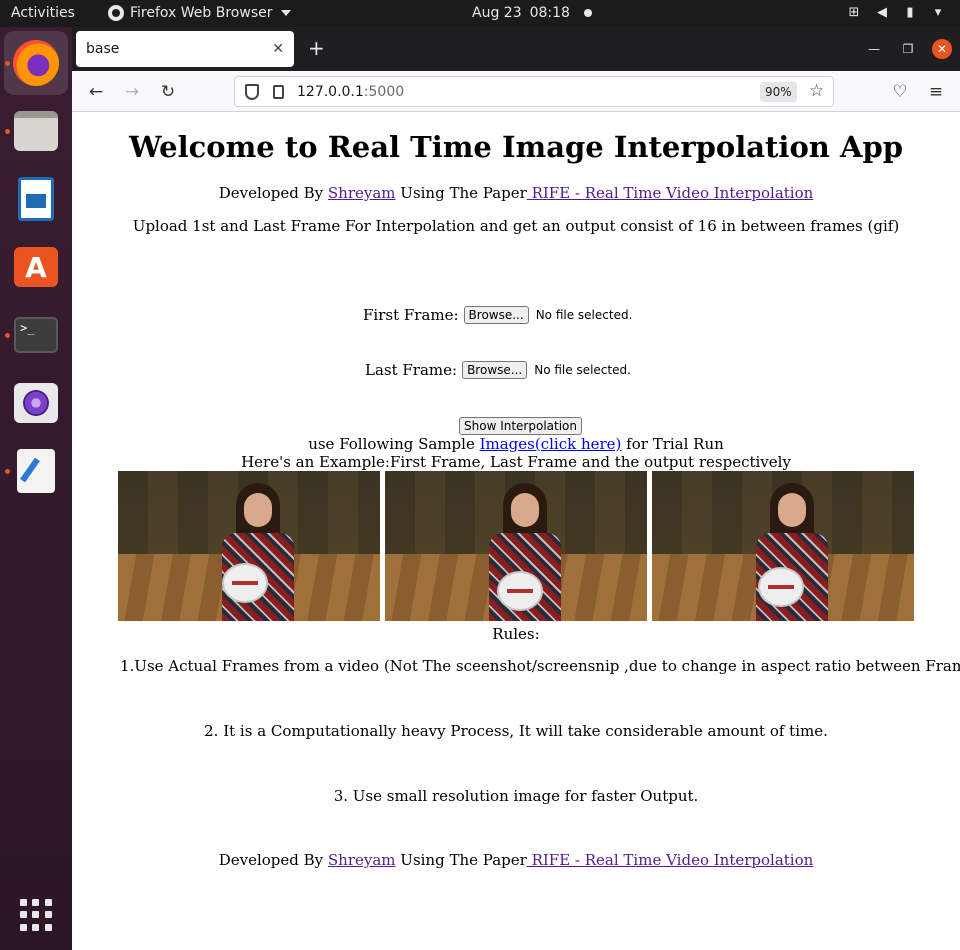  I want to click on dock-firefox, so click(36, 63).